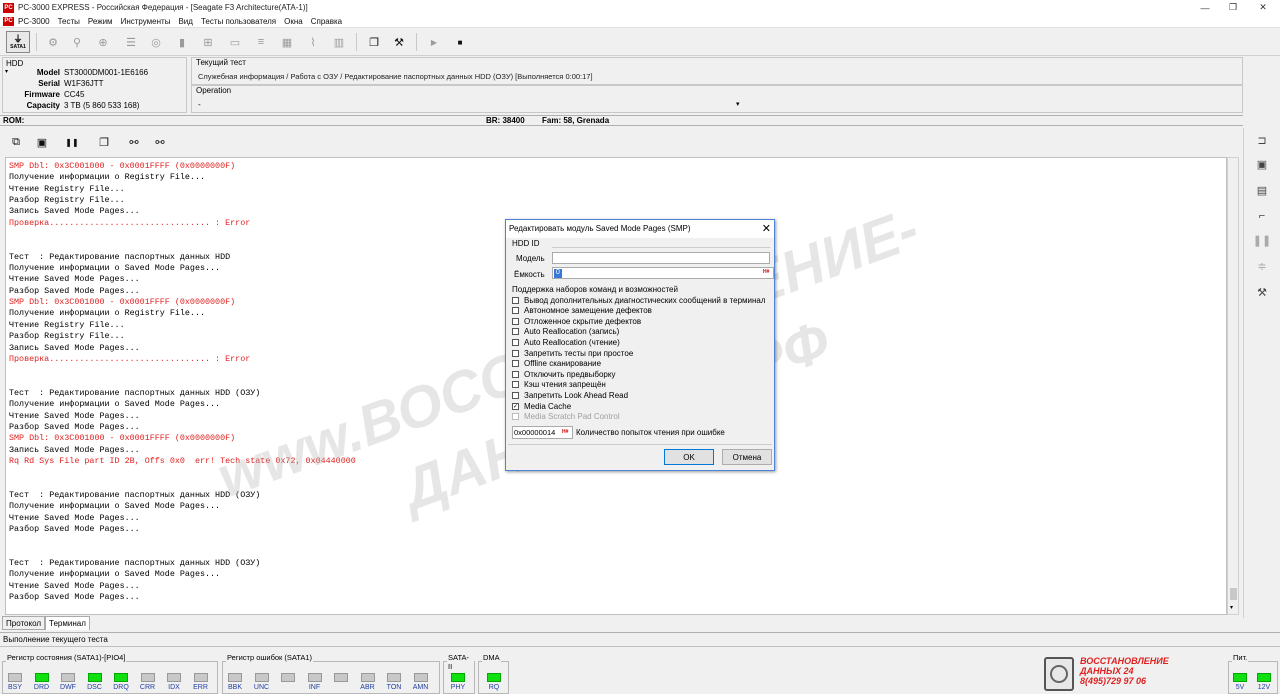 This screenshot has height=694, width=1280. Describe the element at coordinates (565, 332) in the screenshot. I see `feature-checkbox: Auto Reallocation (запись)` at that location.